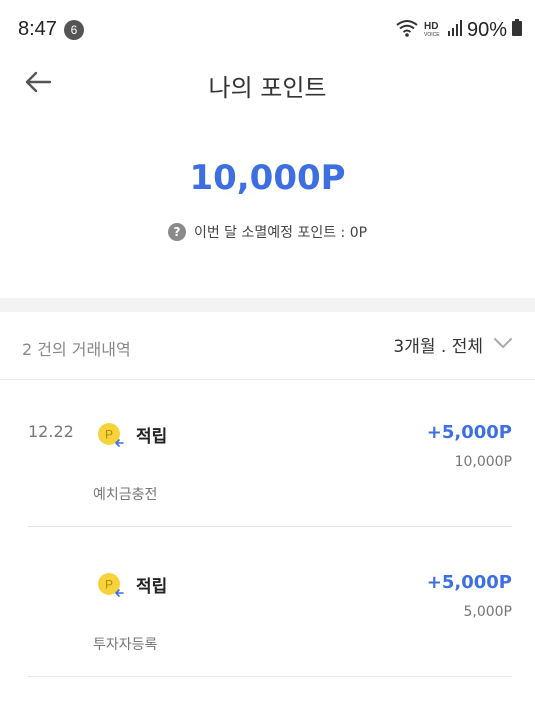  What do you see at coordinates (503, 344) in the screenshot?
I see `chevron-down-icon` at bounding box center [503, 344].